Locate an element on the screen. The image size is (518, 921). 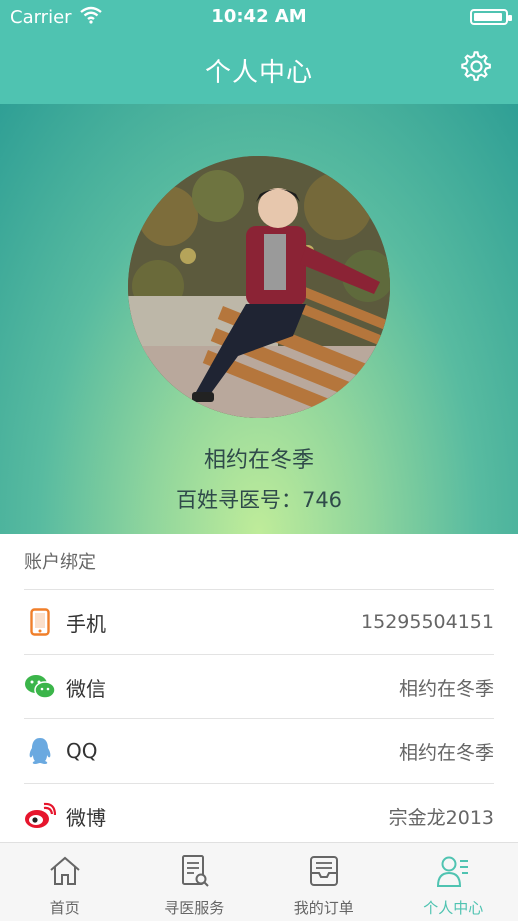
inbox-icon is located at coordinates (324, 871).